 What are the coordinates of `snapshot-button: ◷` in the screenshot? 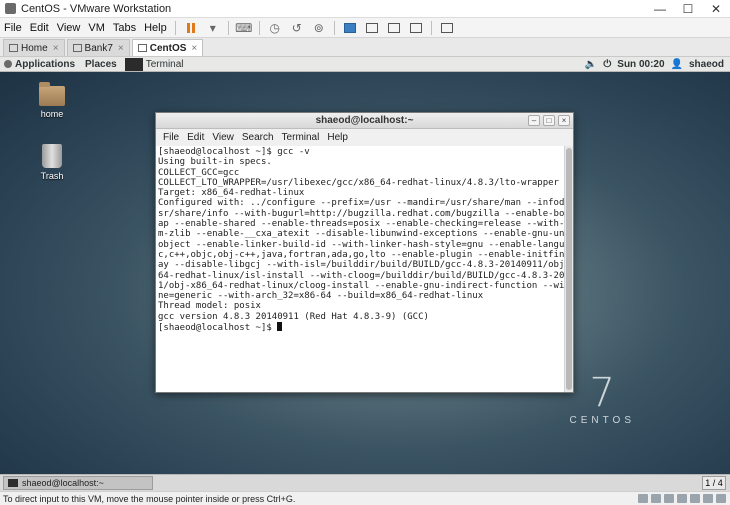 It's located at (275, 28).